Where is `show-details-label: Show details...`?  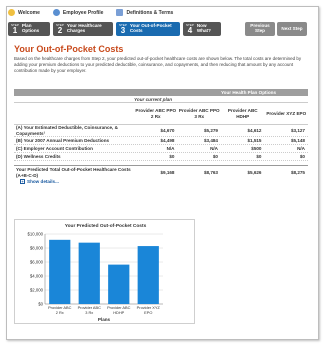
show-details-label: Show details... is located at coordinates (43, 181).